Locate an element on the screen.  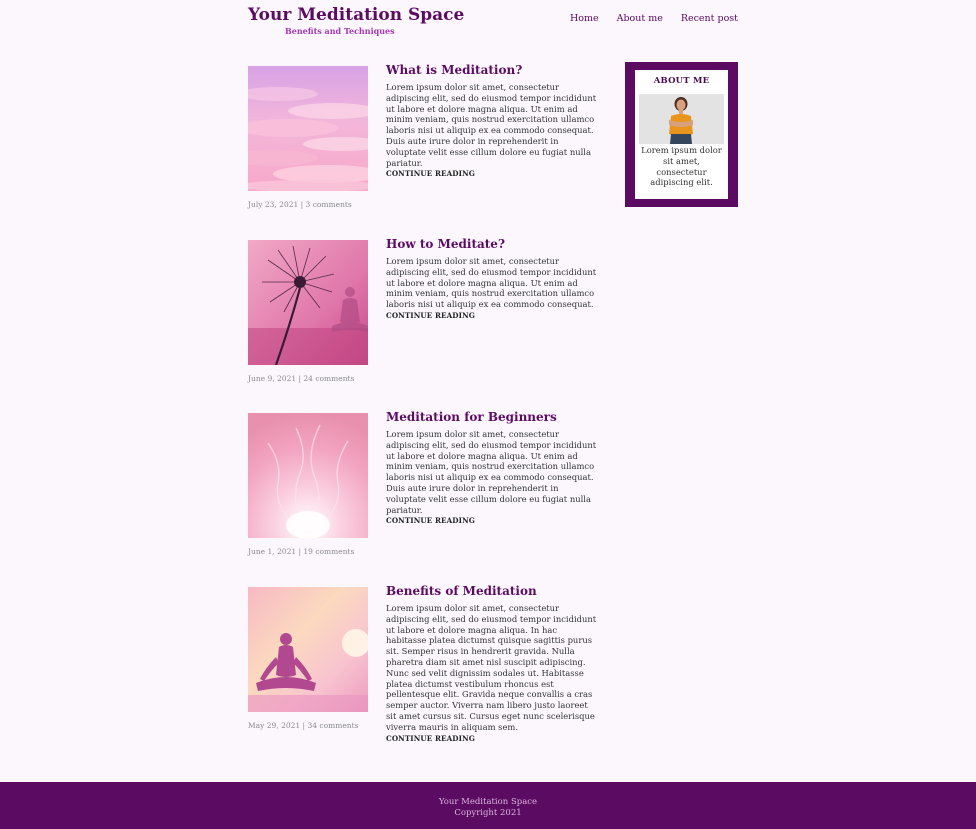
nav-home: Home is located at coordinates (584, 18).